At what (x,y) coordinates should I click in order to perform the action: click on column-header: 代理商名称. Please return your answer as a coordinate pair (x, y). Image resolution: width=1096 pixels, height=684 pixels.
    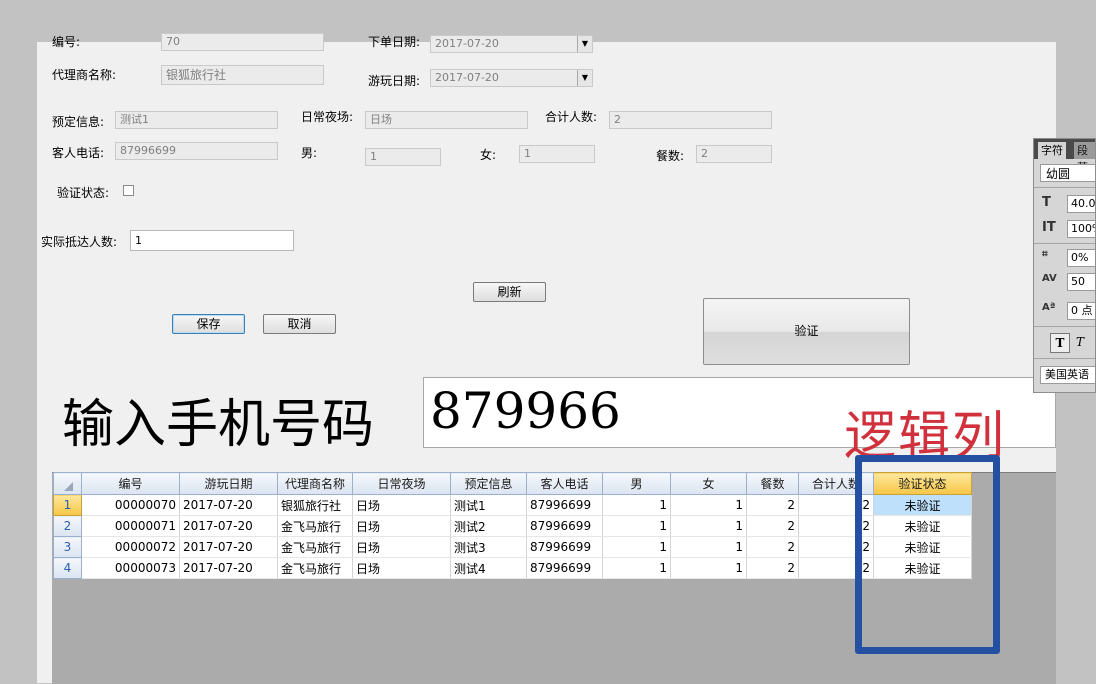
    Looking at the image, I should click on (315, 483).